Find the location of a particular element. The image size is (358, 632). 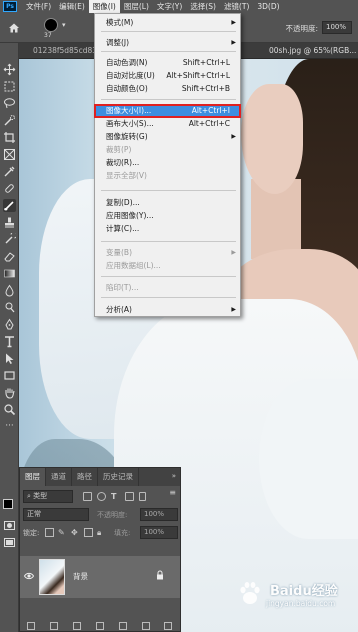

menu-image: 图像(I) is located at coordinates (104, 6).